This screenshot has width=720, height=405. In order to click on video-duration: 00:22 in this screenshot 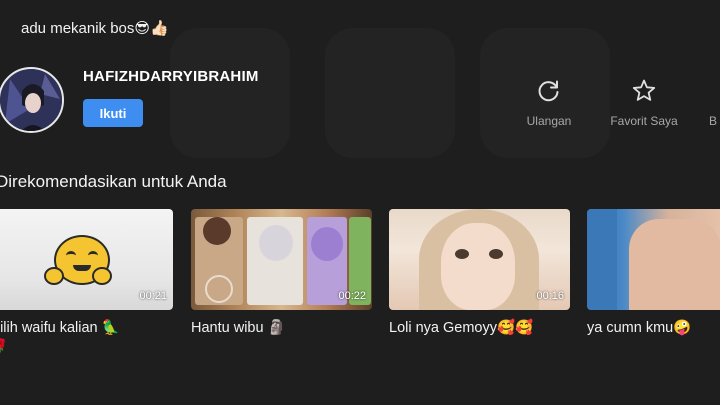, I will do `click(352, 296)`.